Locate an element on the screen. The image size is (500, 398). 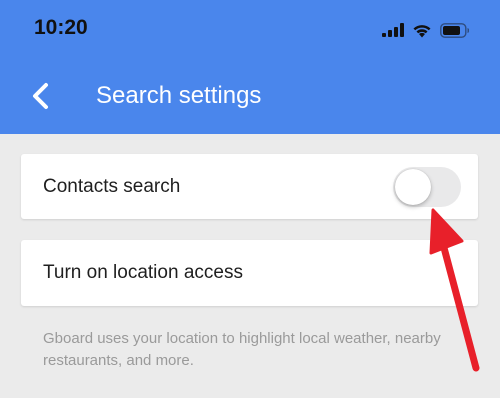
back-button is located at coordinates (40, 96).